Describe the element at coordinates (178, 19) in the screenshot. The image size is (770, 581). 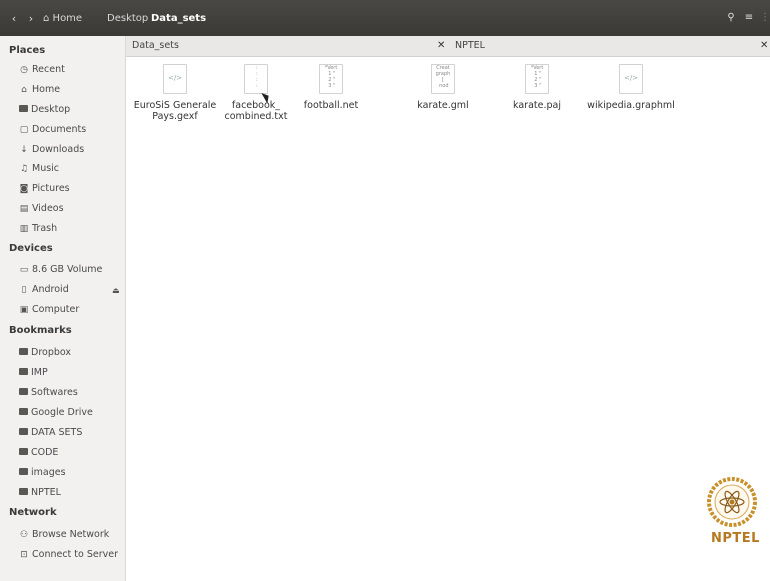
I see `breadcrumb-data-sets: Data_sets` at that location.